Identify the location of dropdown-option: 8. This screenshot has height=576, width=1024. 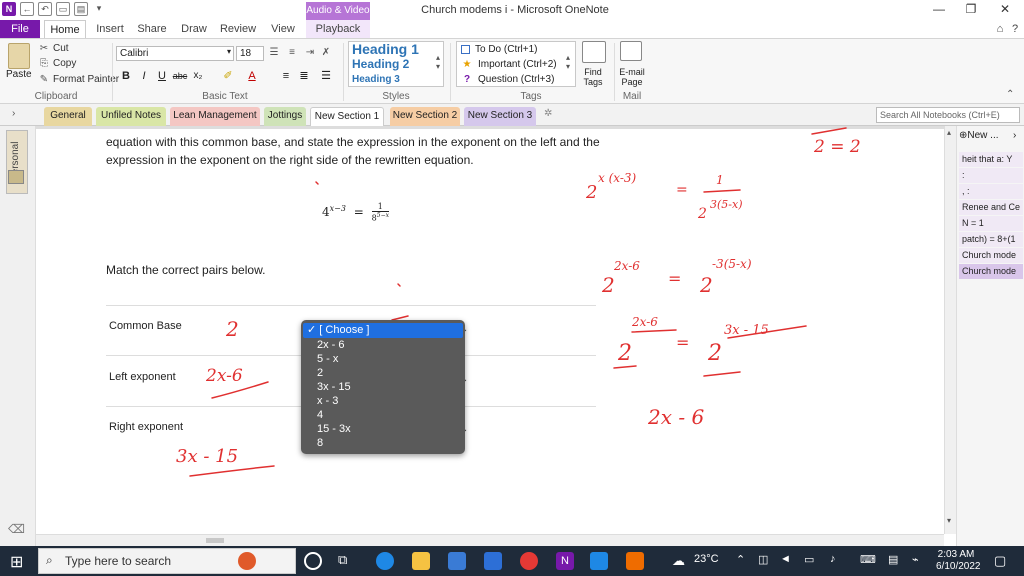
(320, 443).